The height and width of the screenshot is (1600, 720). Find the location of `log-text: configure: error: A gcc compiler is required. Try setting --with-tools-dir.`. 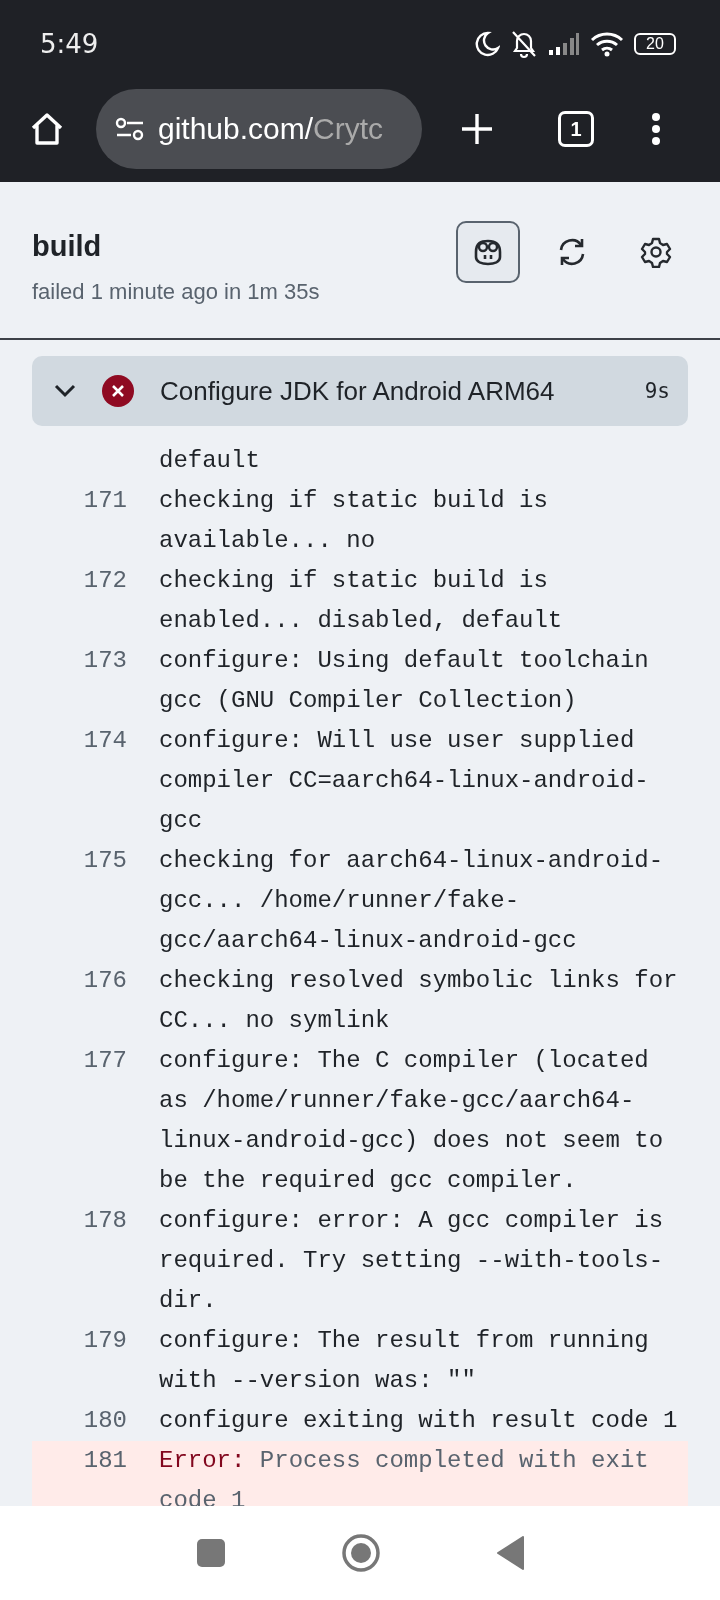

log-text: configure: error: A gcc compiler is required. Try setting --with-tools-dir. is located at coordinates (412, 1261).